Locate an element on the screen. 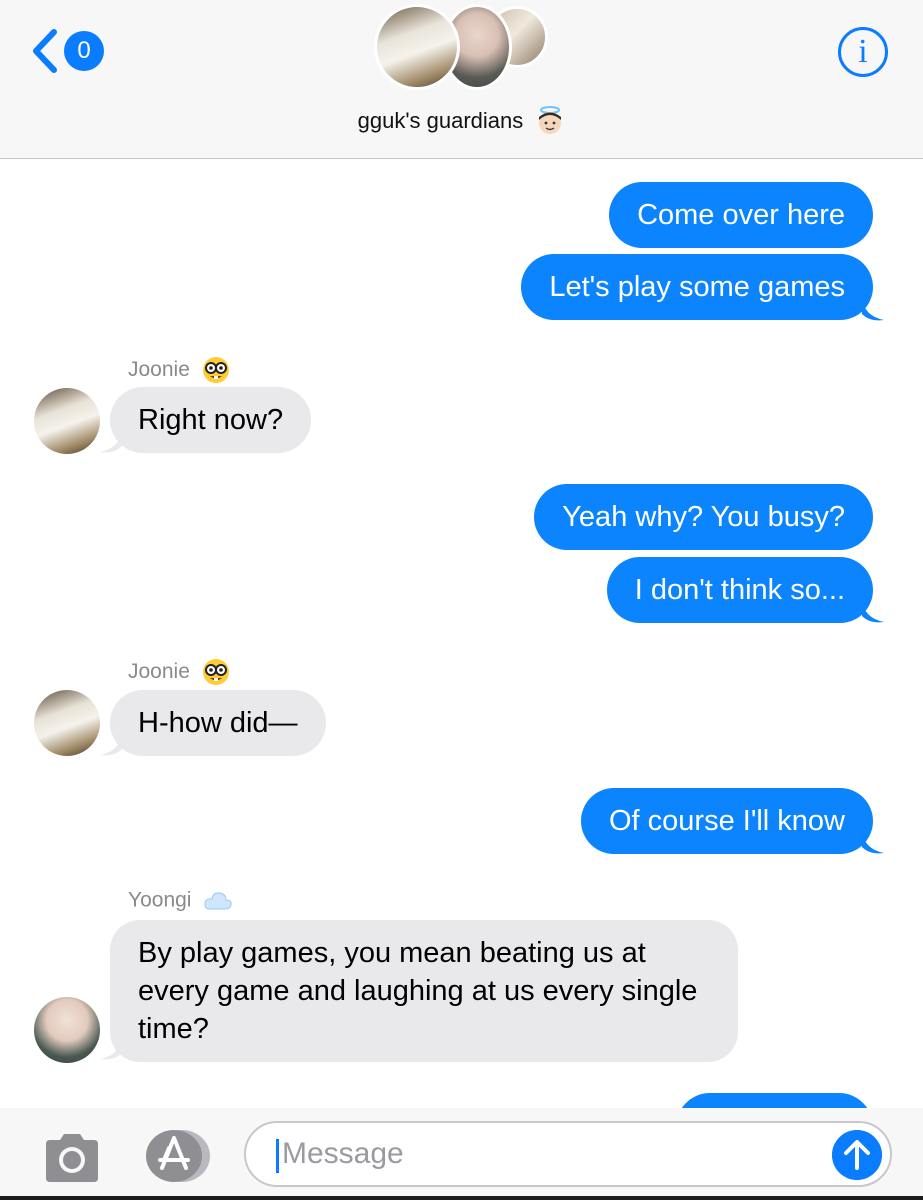  outgoing-message: Let's play some games is located at coordinates (697, 287).